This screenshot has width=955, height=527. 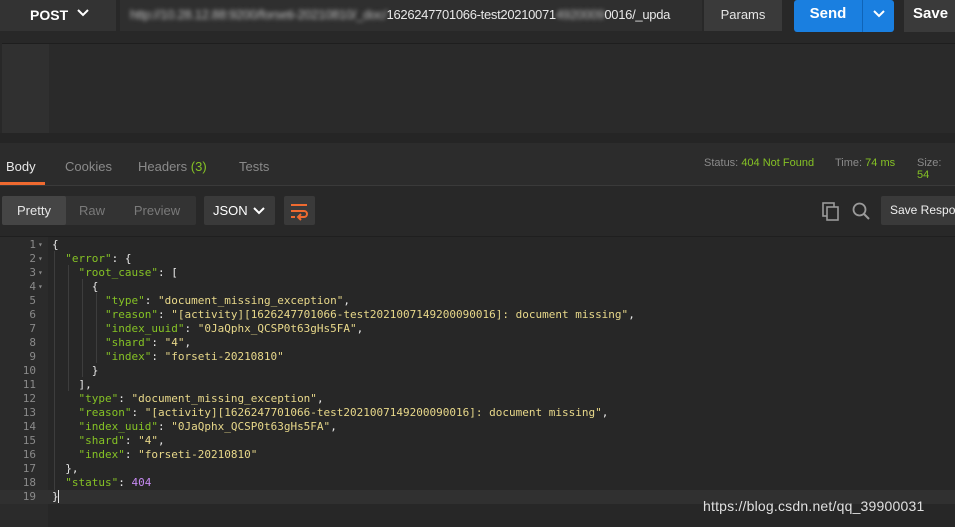 I want to click on send-button: Send, so click(x=828, y=16).